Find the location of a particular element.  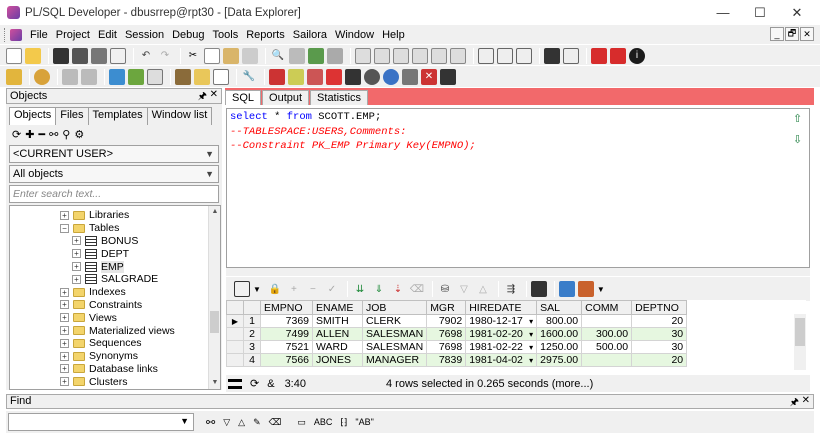

menu-window: Window is located at coordinates (354, 35).